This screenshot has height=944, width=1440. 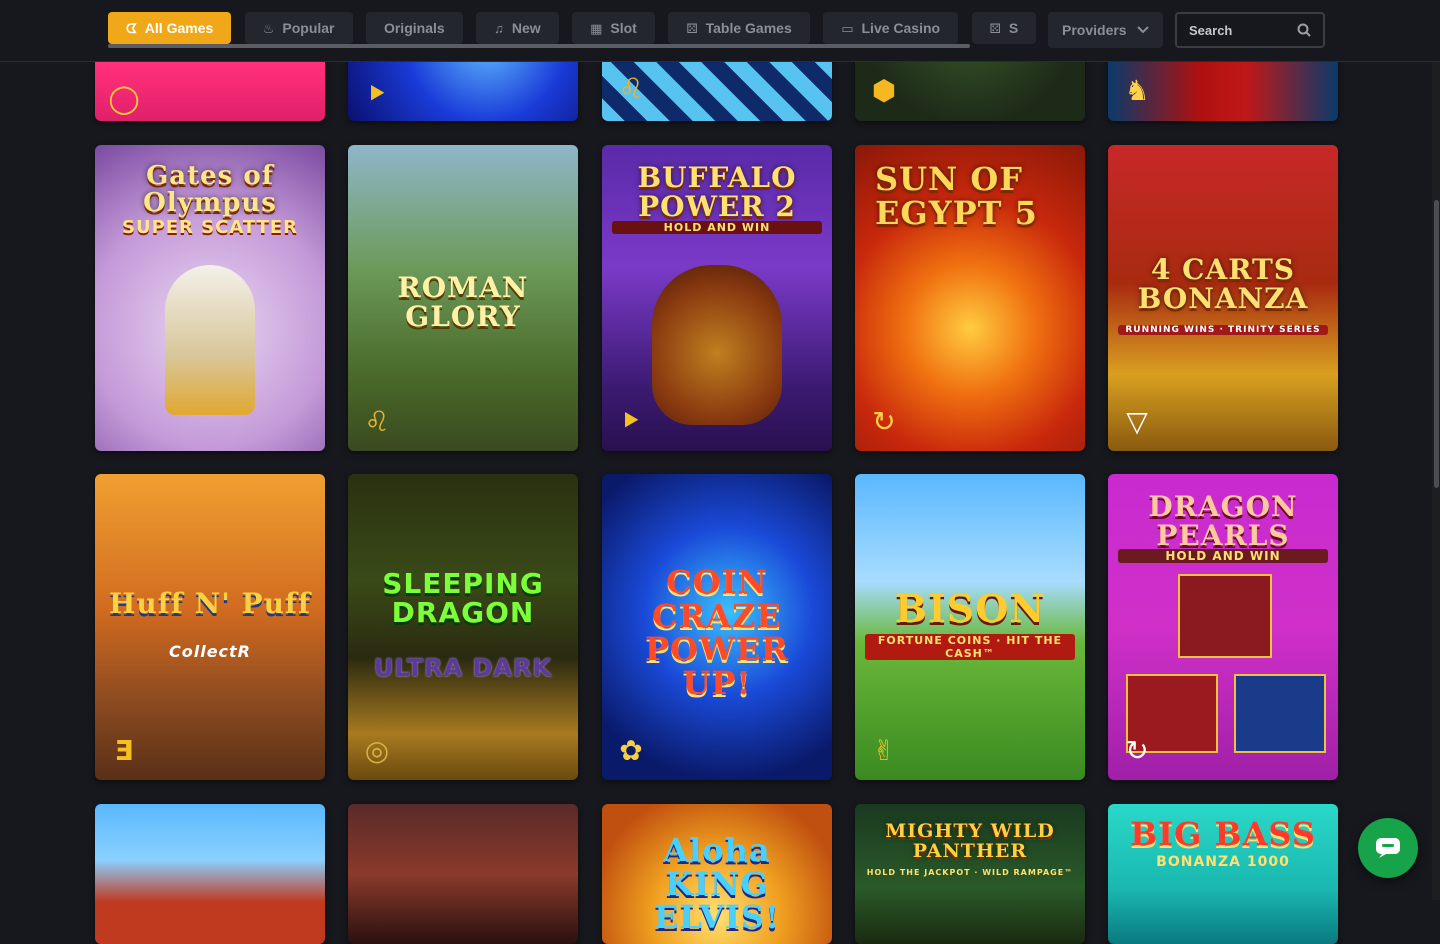 I want to click on tabs-scrollbar, so click(x=539, y=46).